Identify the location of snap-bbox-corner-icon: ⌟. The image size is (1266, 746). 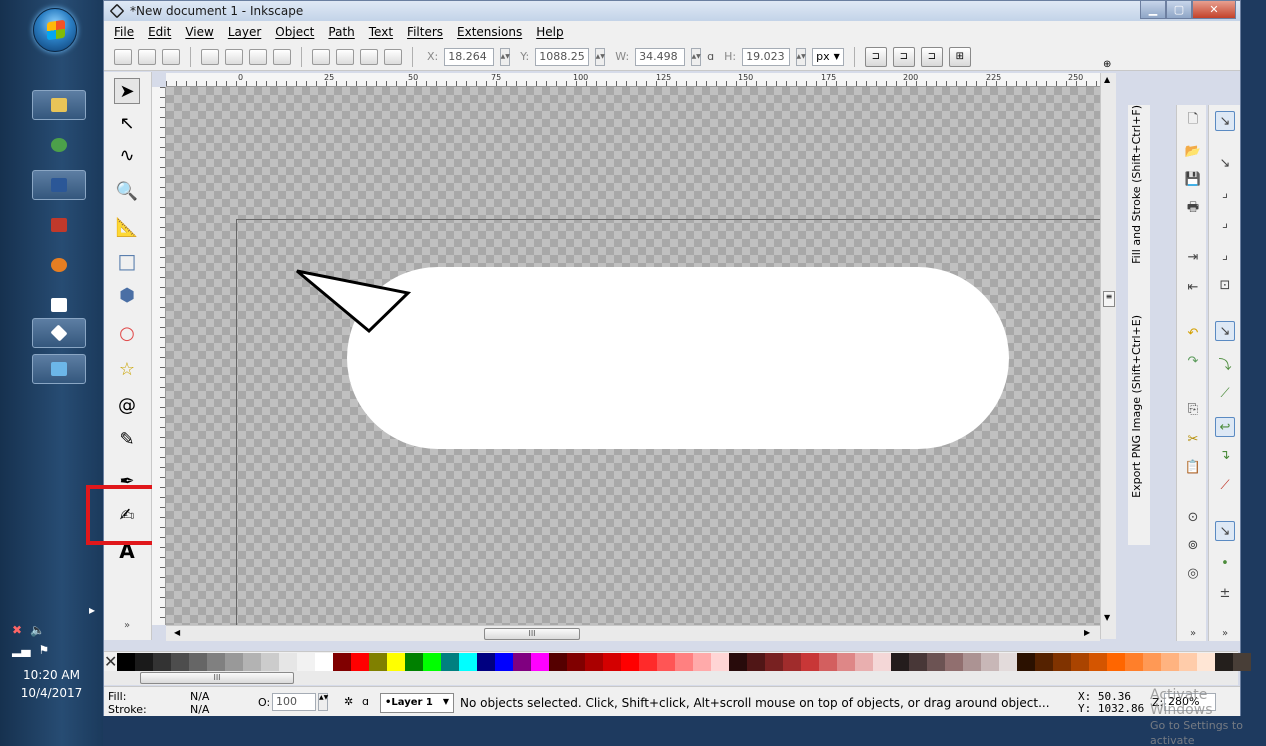
(1225, 223).